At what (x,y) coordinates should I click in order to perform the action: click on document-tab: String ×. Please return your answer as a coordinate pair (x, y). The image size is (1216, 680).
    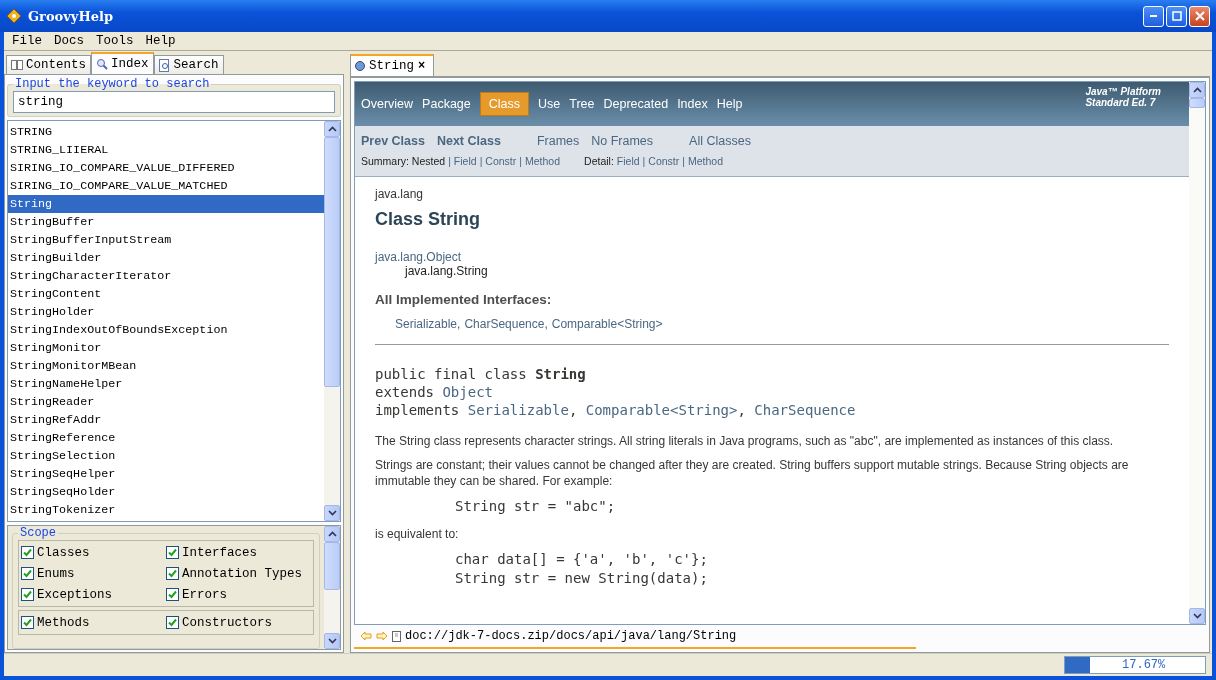
    Looking at the image, I should click on (392, 65).